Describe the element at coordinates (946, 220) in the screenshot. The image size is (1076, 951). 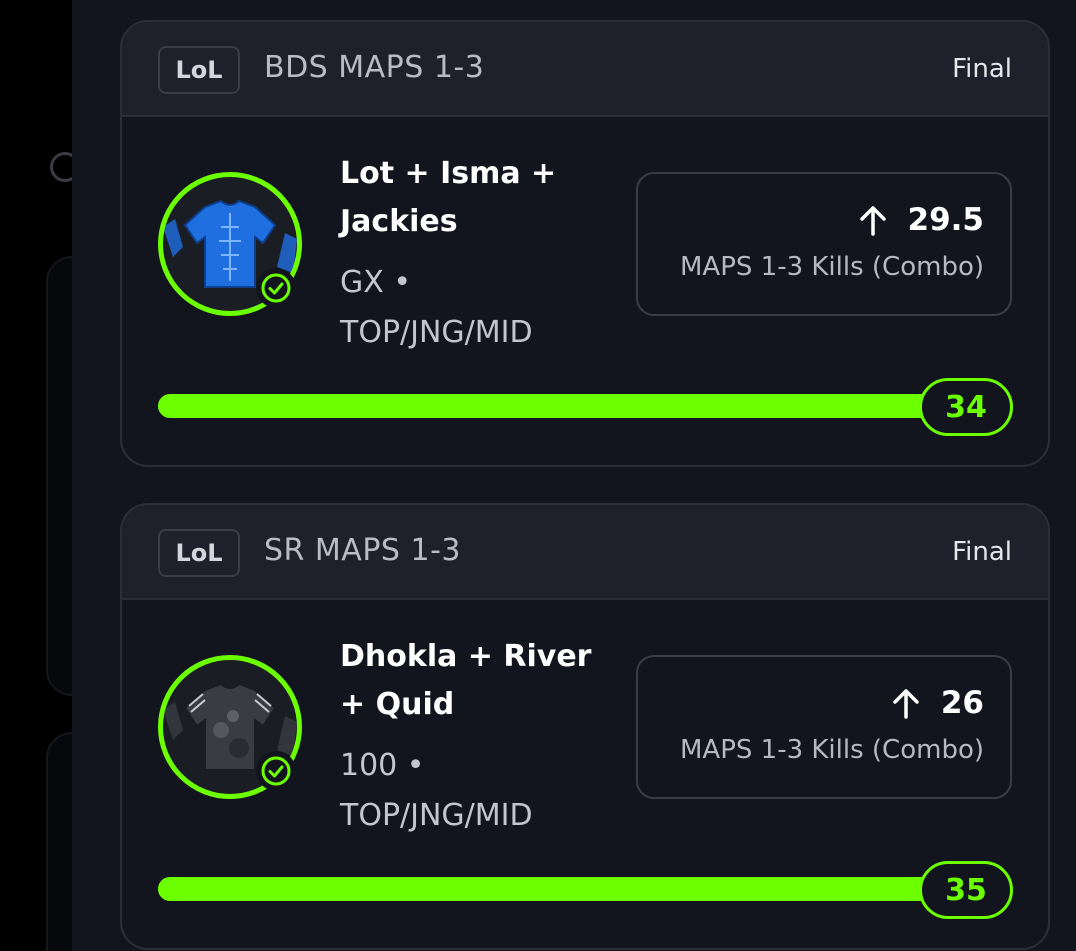
I see `line-value: 29.5` at that location.